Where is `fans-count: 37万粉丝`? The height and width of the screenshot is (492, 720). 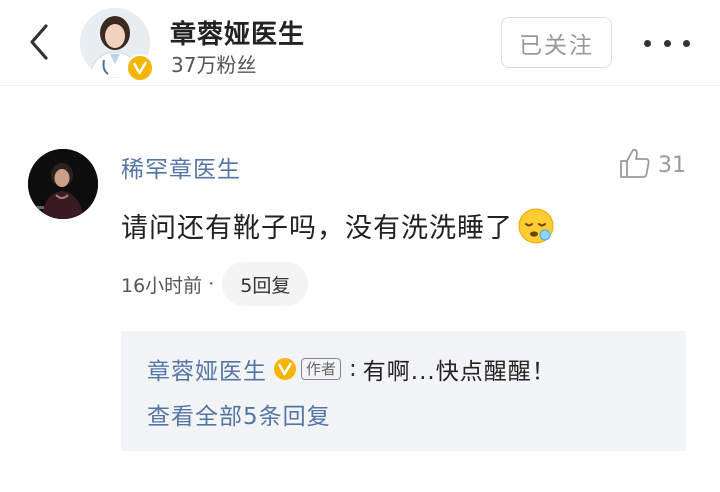
fans-count: 37万粉丝 is located at coordinates (214, 65).